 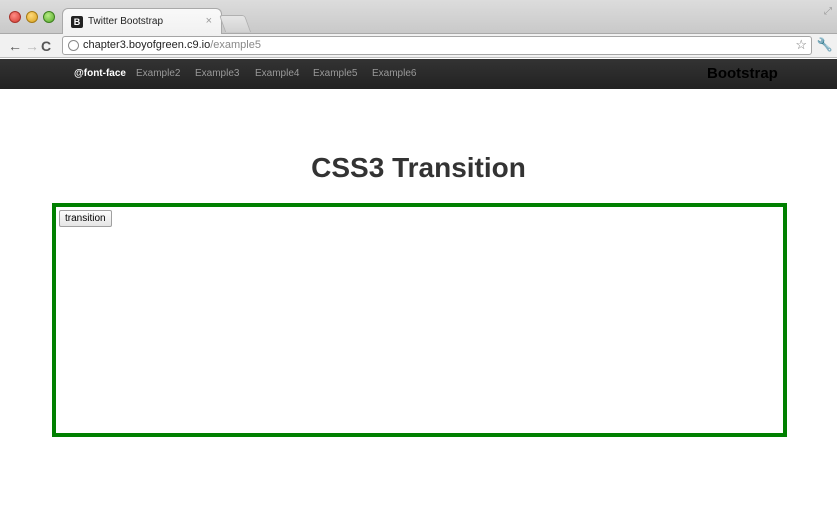 What do you see at coordinates (147, 45) in the screenshot?
I see `url-host: chapter3.boyofgreen.c9.io` at bounding box center [147, 45].